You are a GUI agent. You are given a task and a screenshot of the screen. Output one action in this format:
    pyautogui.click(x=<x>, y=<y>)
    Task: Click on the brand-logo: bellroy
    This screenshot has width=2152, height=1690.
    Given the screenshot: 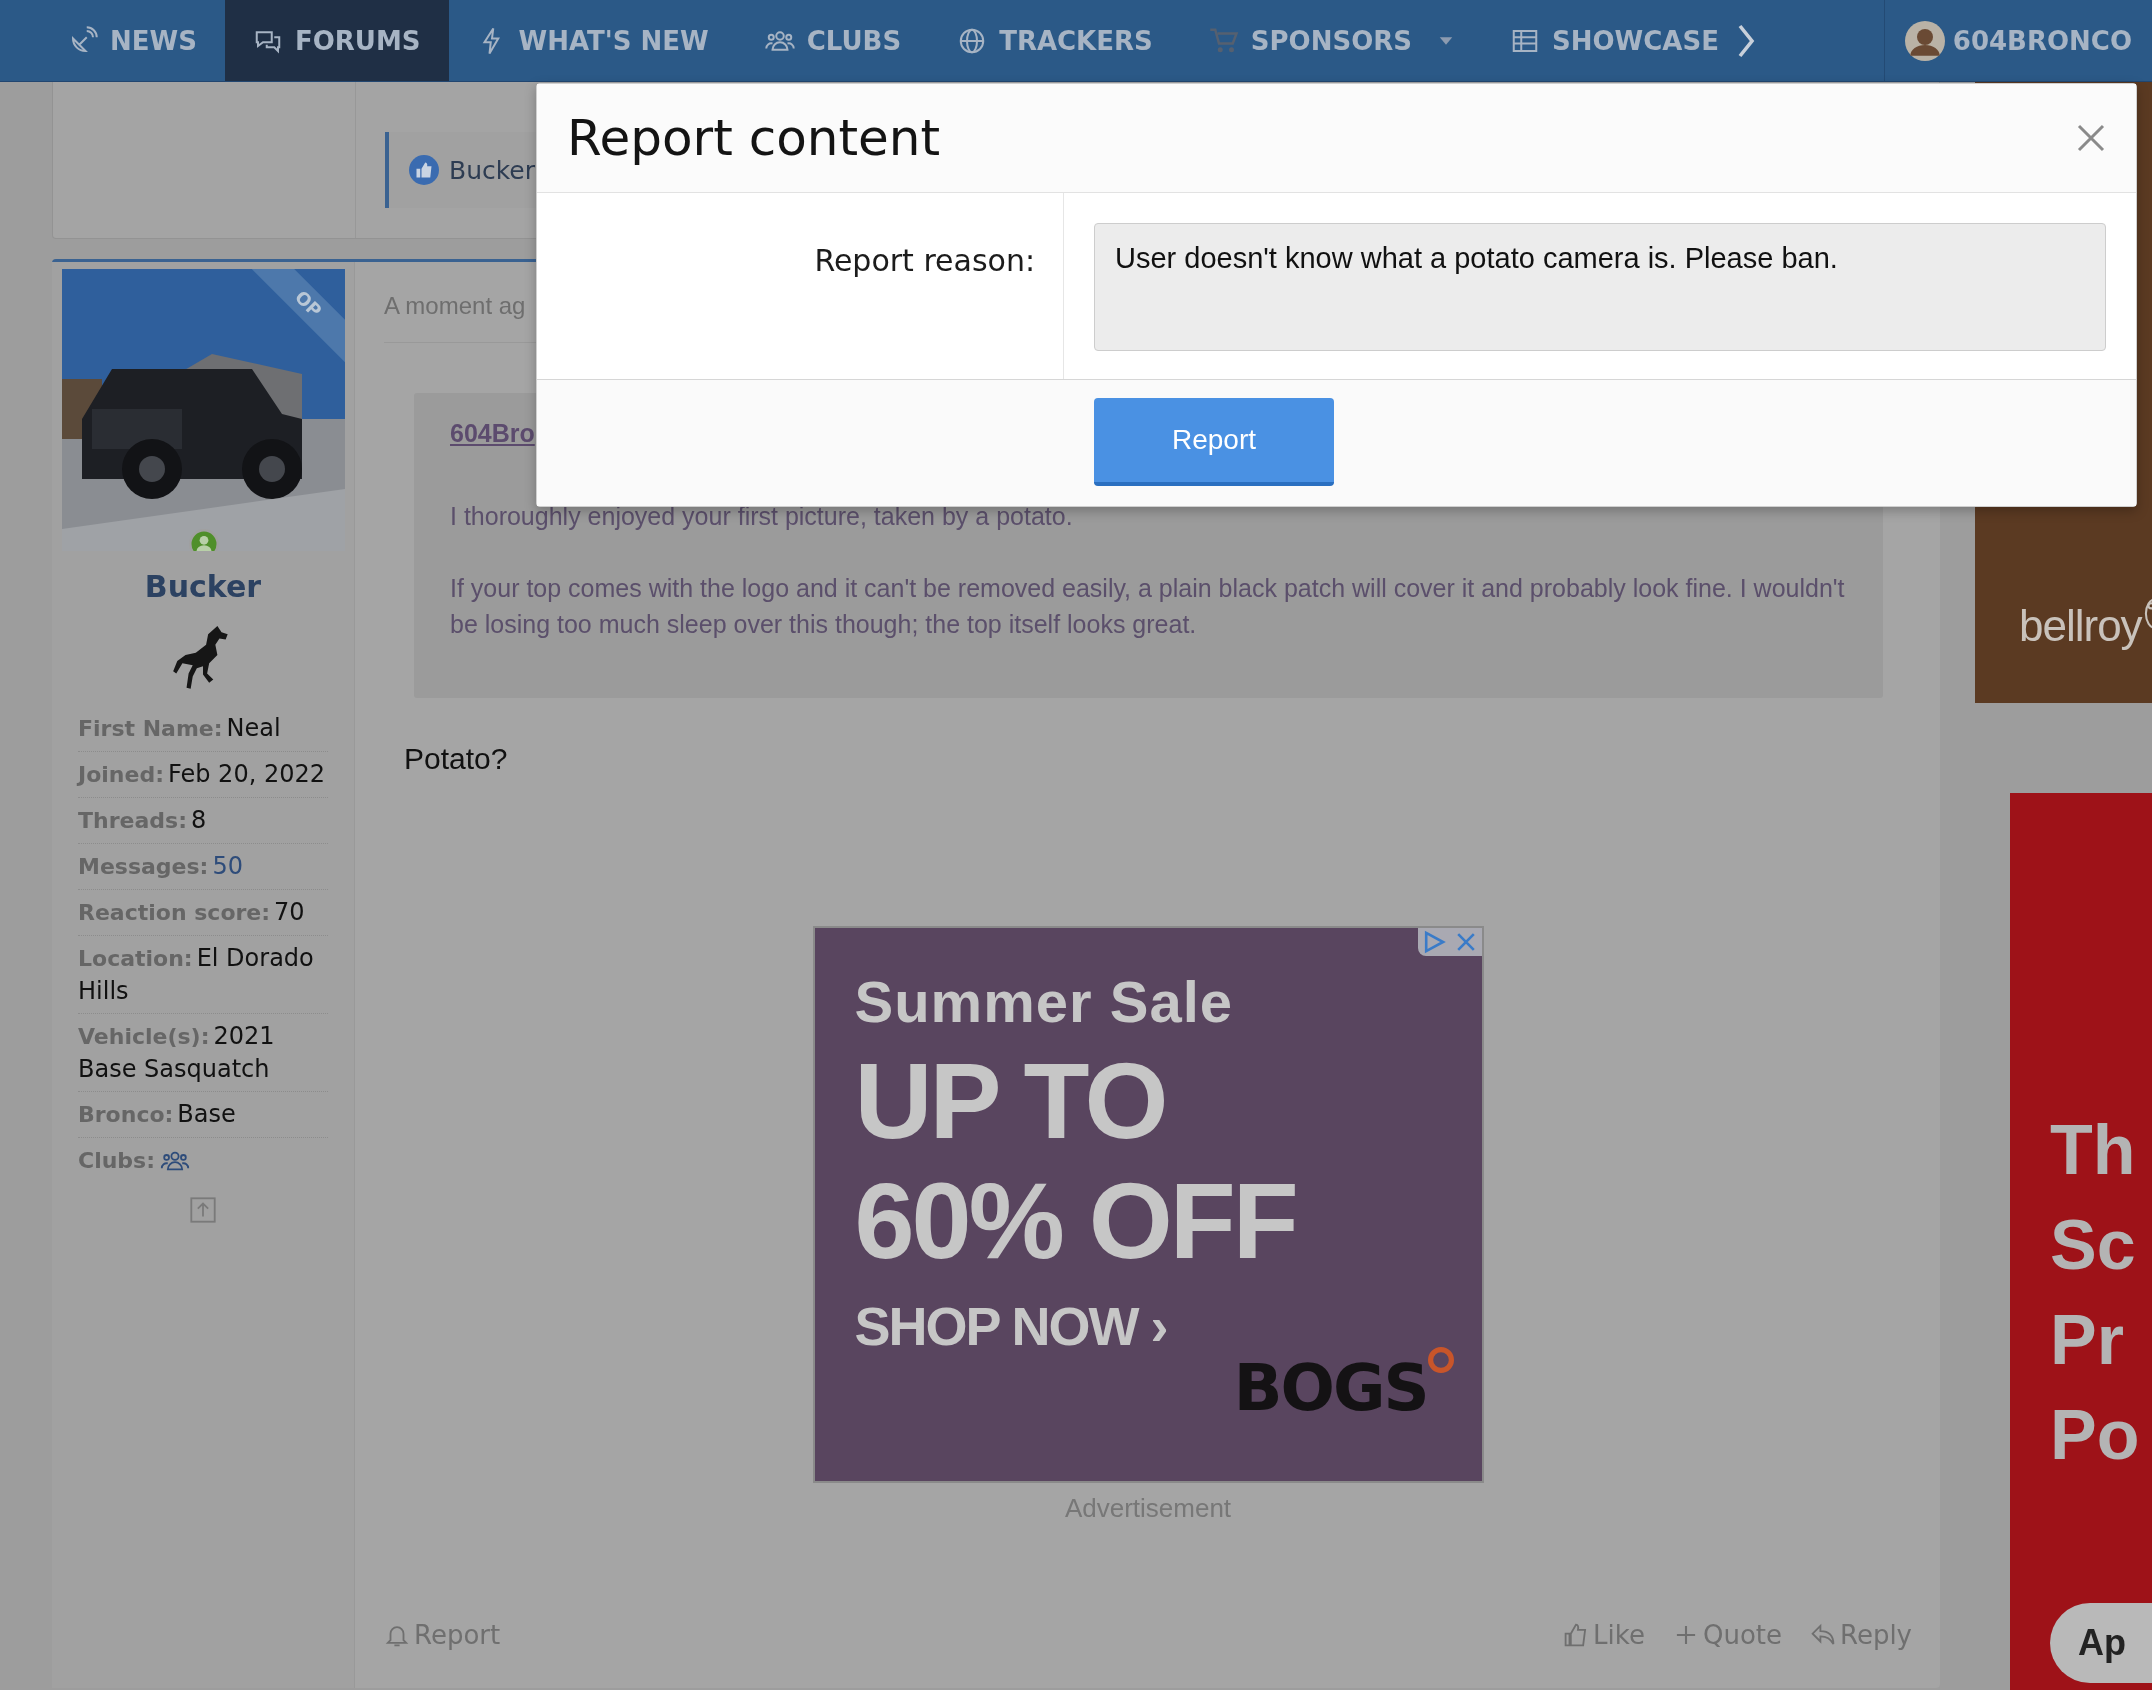 What is the action you would take?
    pyautogui.click(x=2080, y=626)
    